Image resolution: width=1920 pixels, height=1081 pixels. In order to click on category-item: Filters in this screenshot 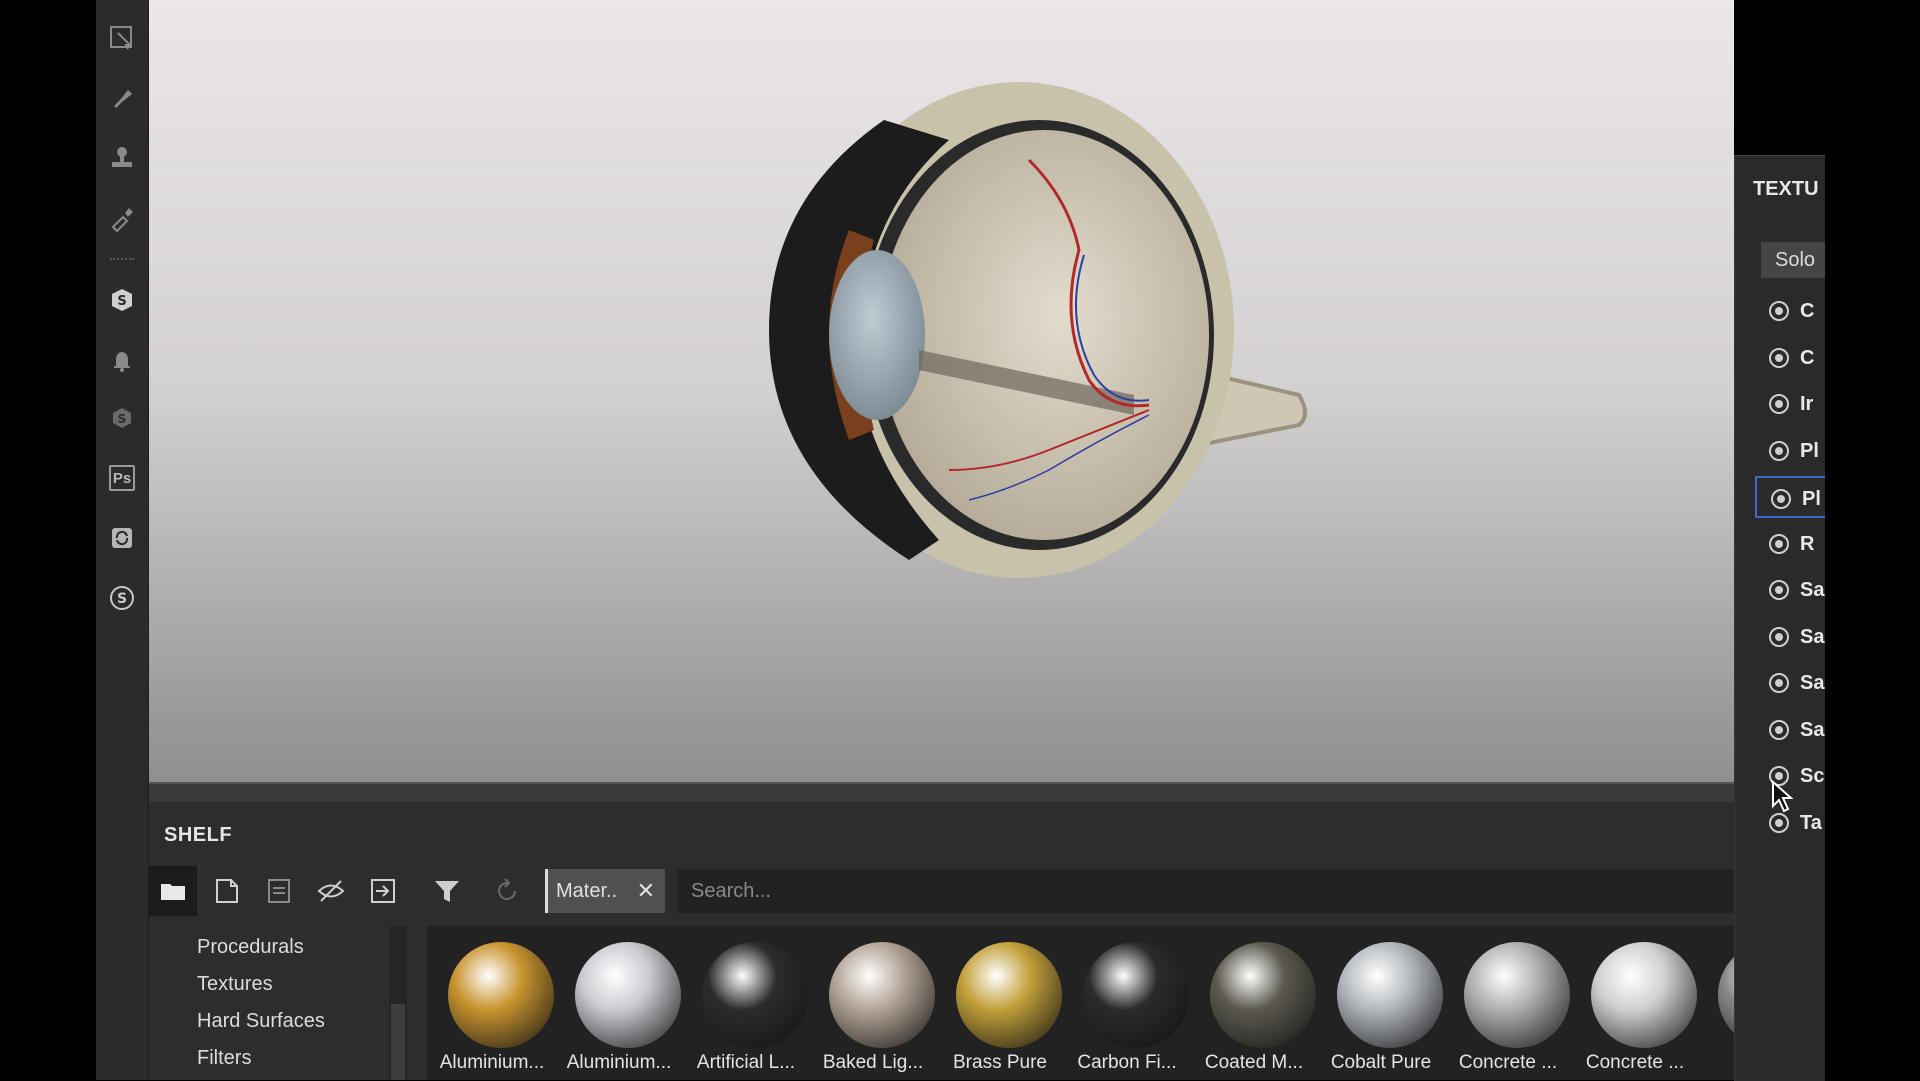, I will do `click(224, 1058)`.